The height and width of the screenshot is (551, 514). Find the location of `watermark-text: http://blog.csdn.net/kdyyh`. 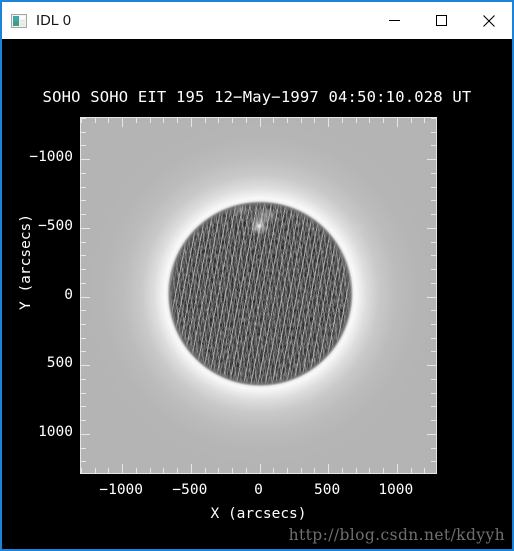

watermark-text: http://blog.csdn.net/kdyyh is located at coordinates (396, 535).